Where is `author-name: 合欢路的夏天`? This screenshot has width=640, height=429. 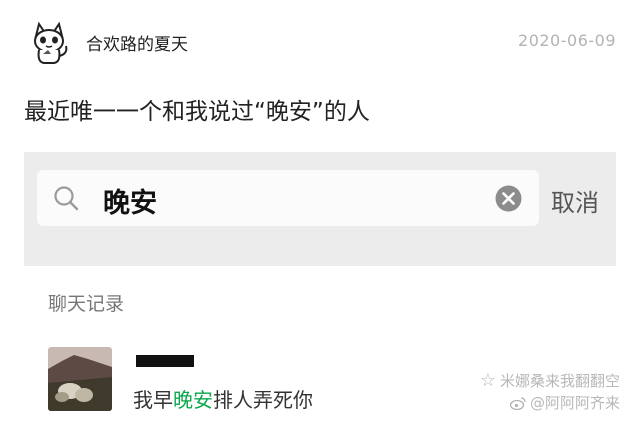
author-name: 合欢路的夏天 is located at coordinates (137, 42).